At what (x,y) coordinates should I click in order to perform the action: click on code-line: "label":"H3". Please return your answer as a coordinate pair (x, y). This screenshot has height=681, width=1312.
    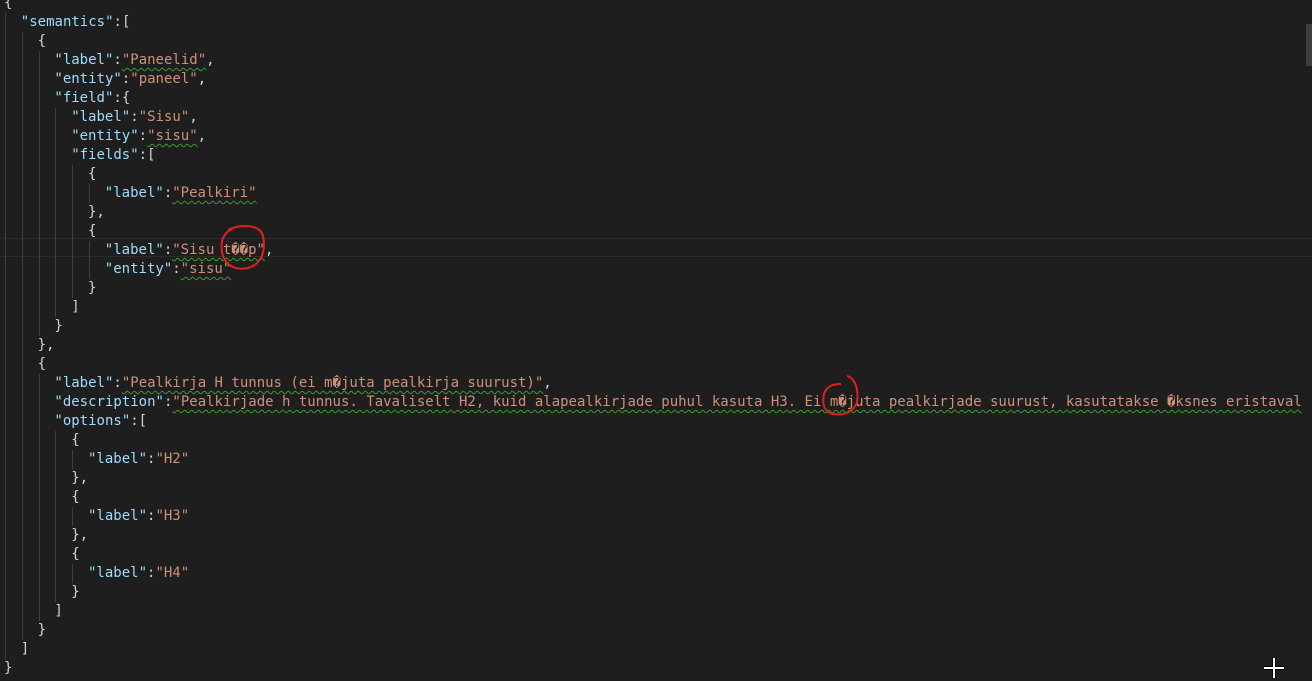
    Looking at the image, I should click on (138, 516).